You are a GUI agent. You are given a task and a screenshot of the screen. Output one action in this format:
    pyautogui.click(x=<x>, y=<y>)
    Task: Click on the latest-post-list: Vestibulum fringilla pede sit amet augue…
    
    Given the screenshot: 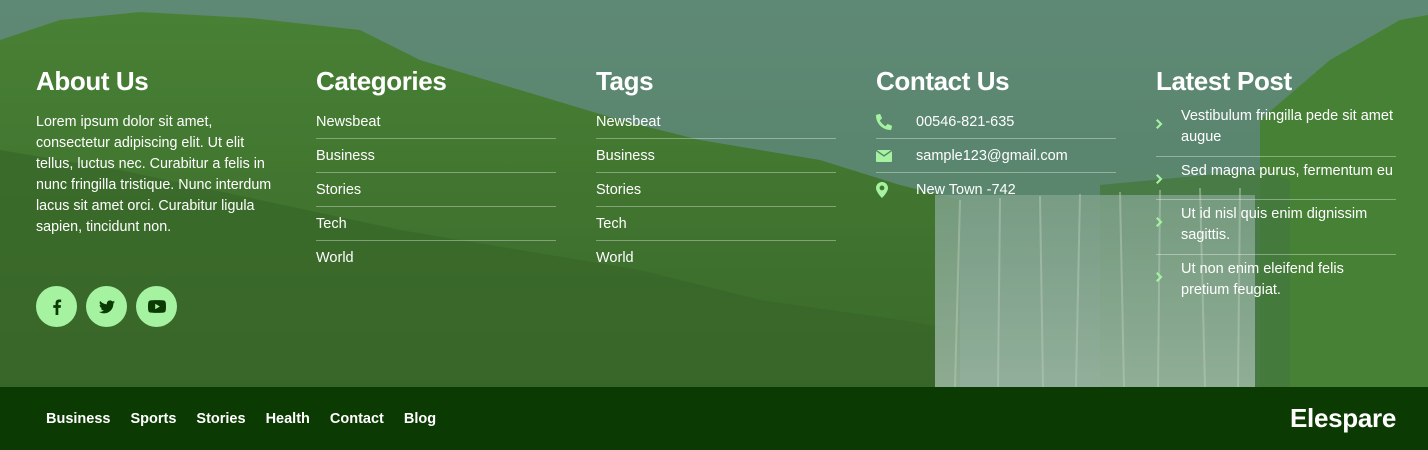 What is the action you would take?
    pyautogui.click(x=1276, y=205)
    